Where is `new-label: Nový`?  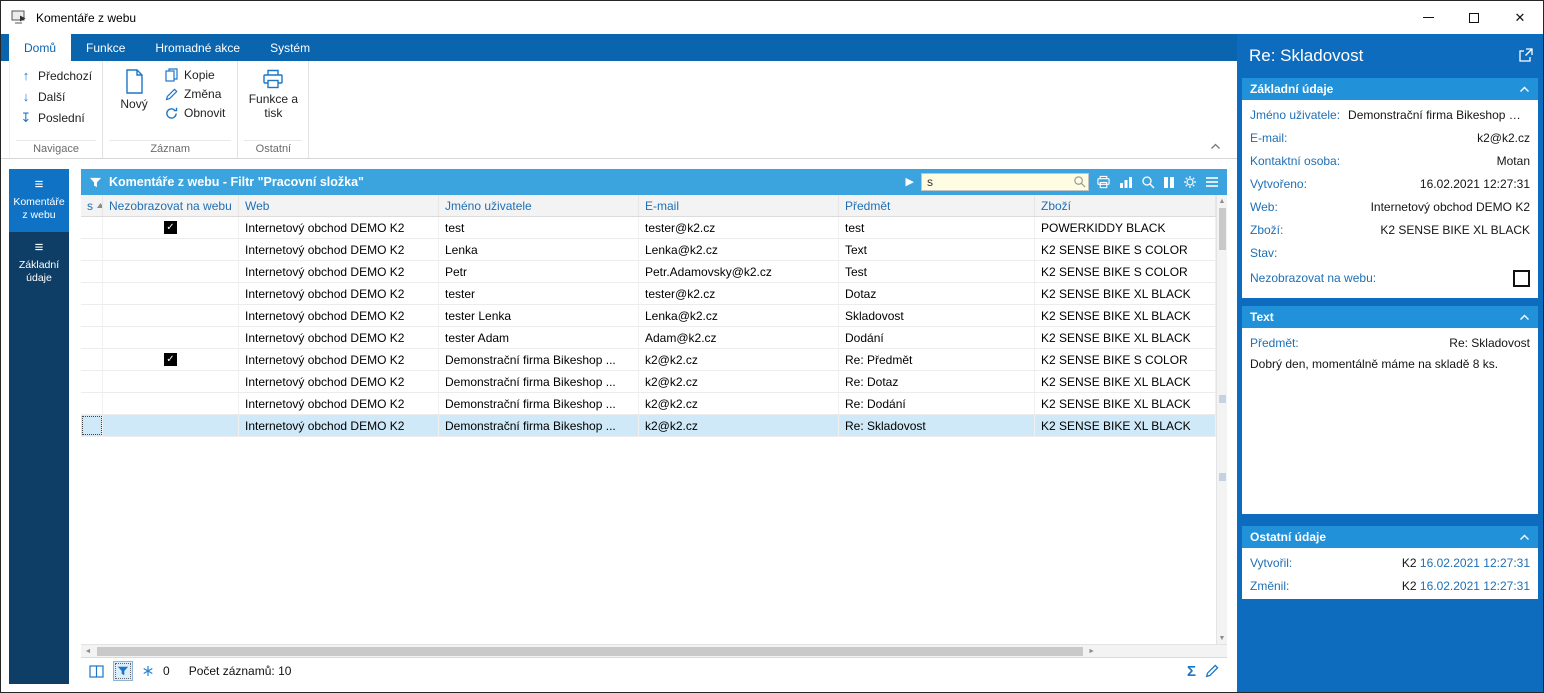
new-label: Nový is located at coordinates (134, 104).